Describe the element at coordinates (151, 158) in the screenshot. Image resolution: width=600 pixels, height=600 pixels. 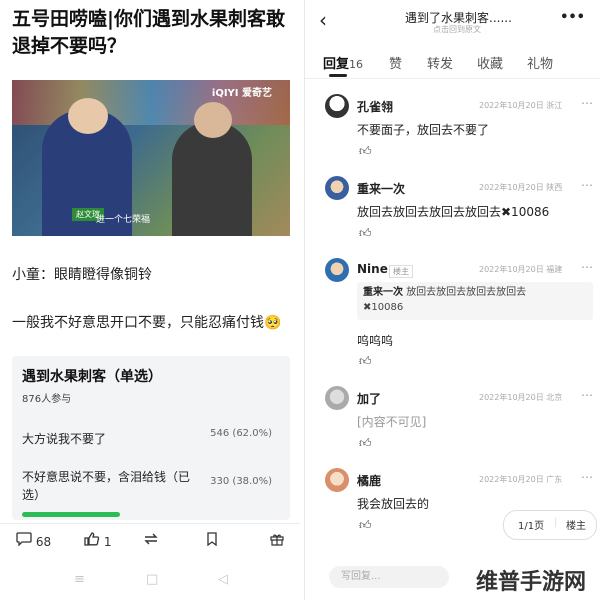
I see `video-thumbnail: iQIYI 爱奇艺 赵文瑄 进一个七荣福` at that location.